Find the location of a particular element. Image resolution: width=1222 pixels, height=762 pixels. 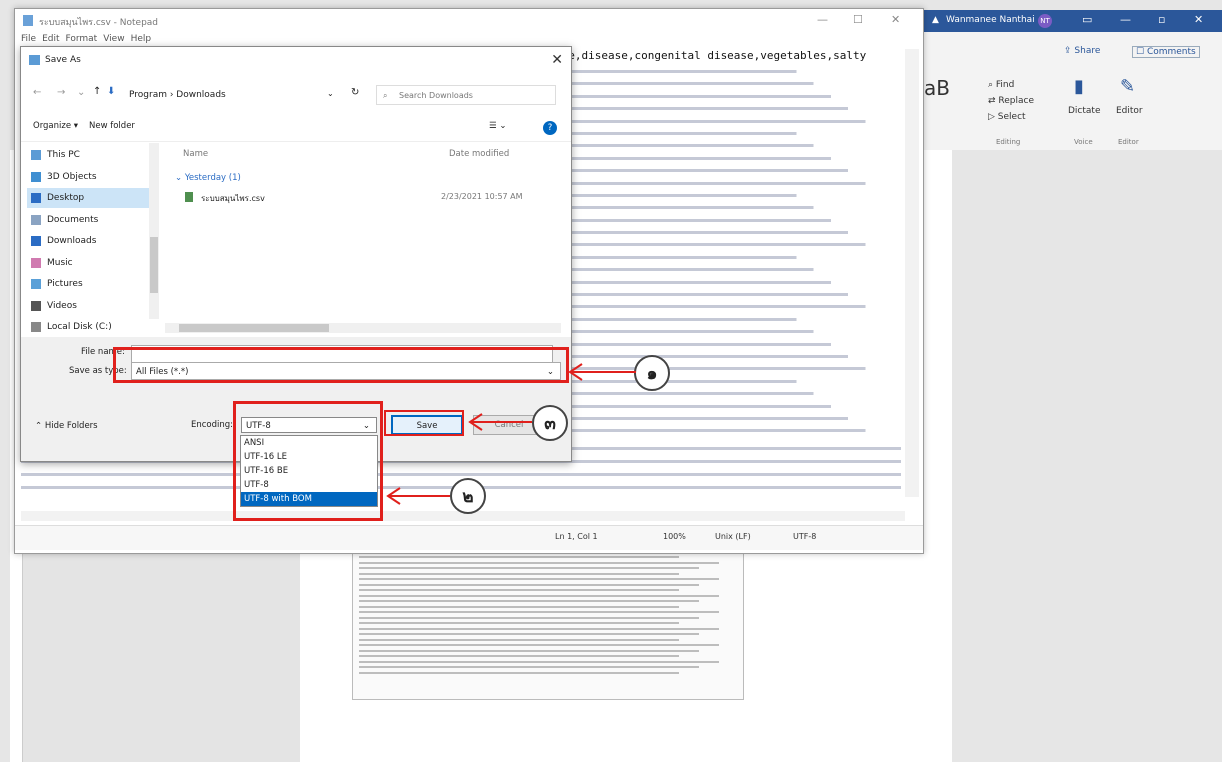

highlight-save-button is located at coordinates (424, 423).